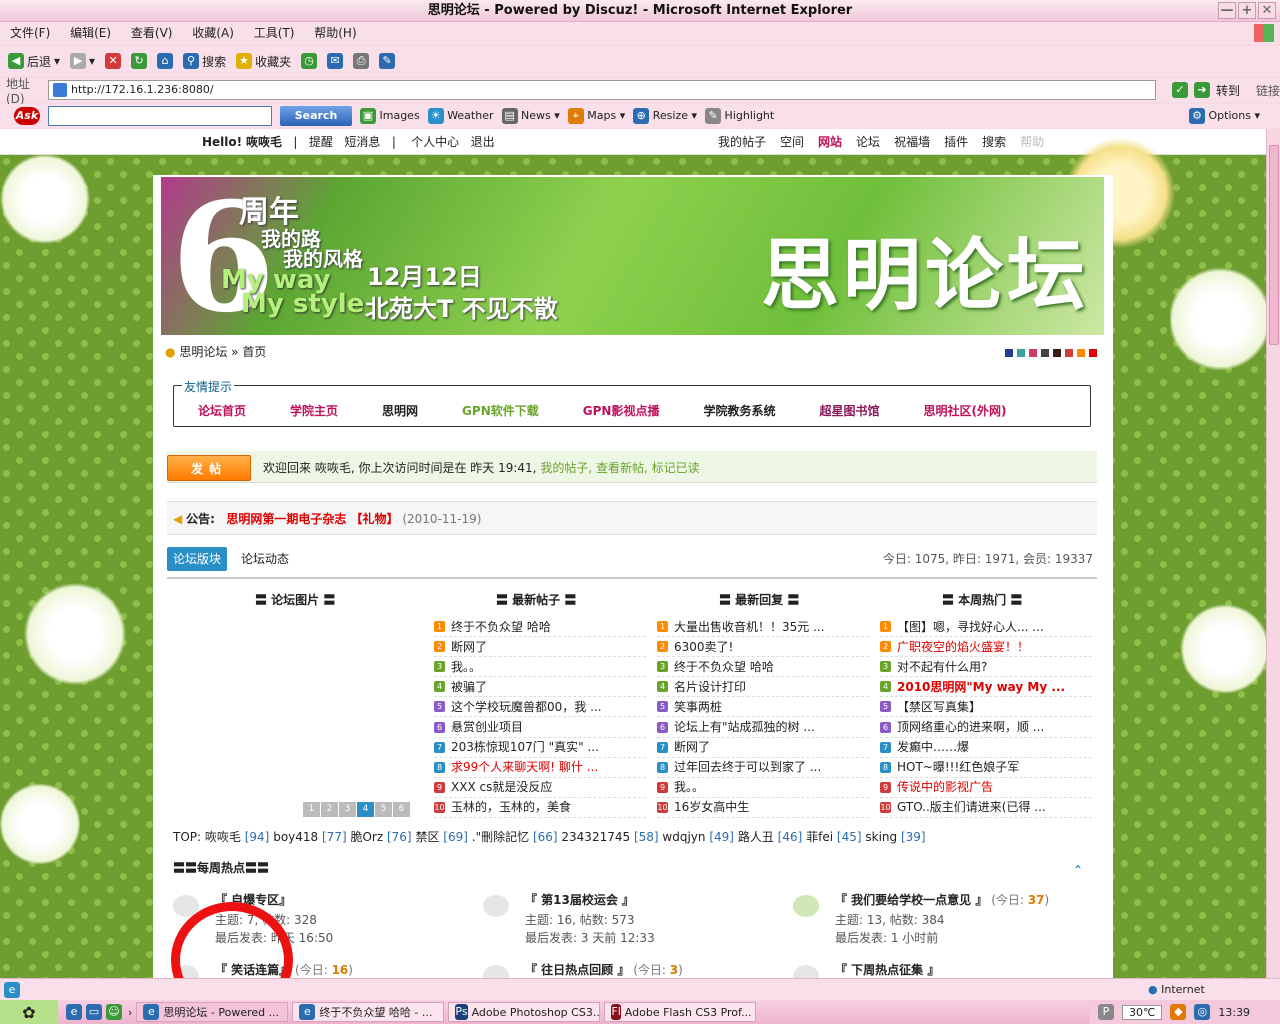  I want to click on list-item-title: 笑事两桩, so click(698, 706).